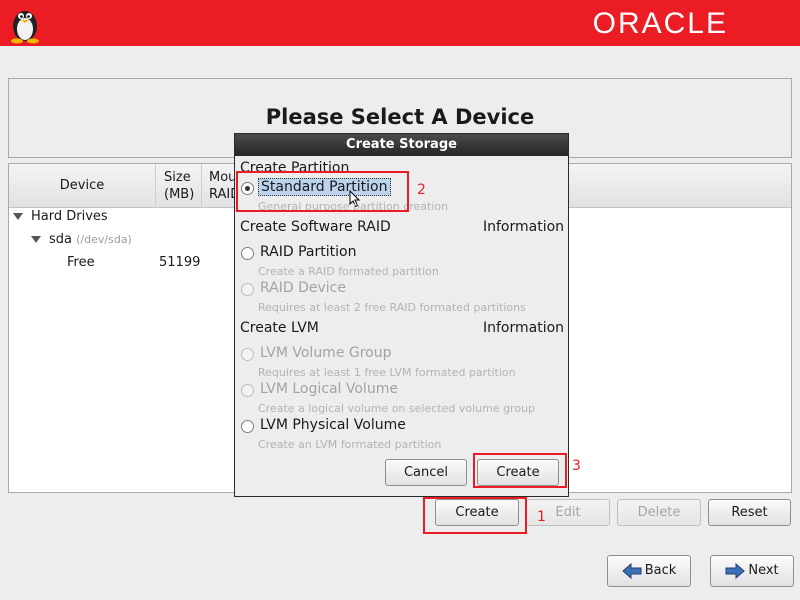 Image resolution: width=800 pixels, height=600 pixels. I want to click on section-create-lvm: Create LVM, so click(279, 328).